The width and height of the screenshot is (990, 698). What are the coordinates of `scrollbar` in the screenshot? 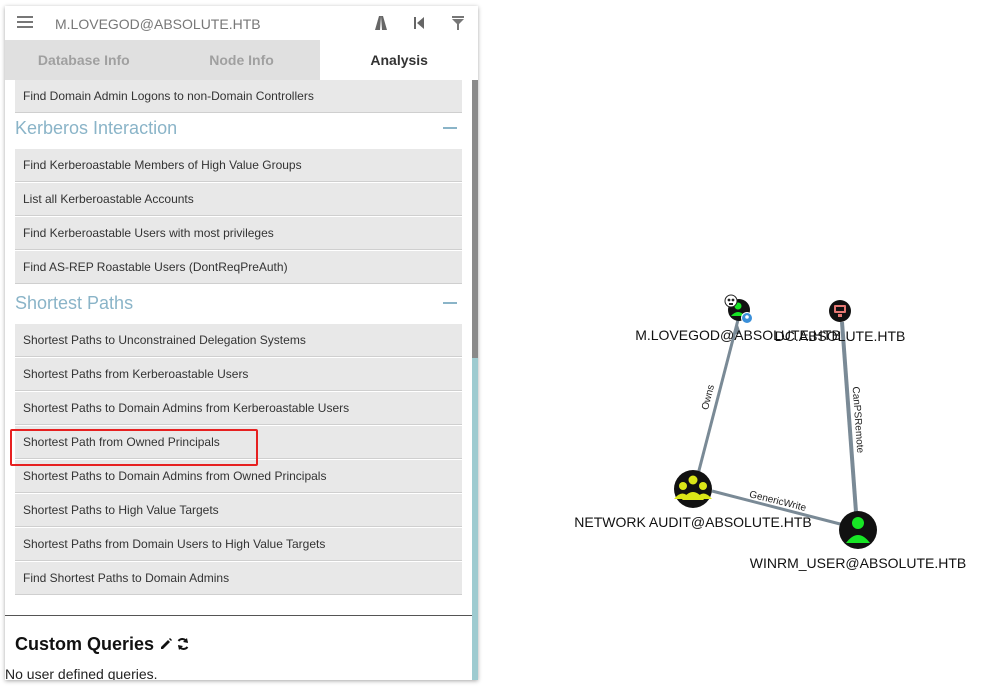 It's located at (475, 380).